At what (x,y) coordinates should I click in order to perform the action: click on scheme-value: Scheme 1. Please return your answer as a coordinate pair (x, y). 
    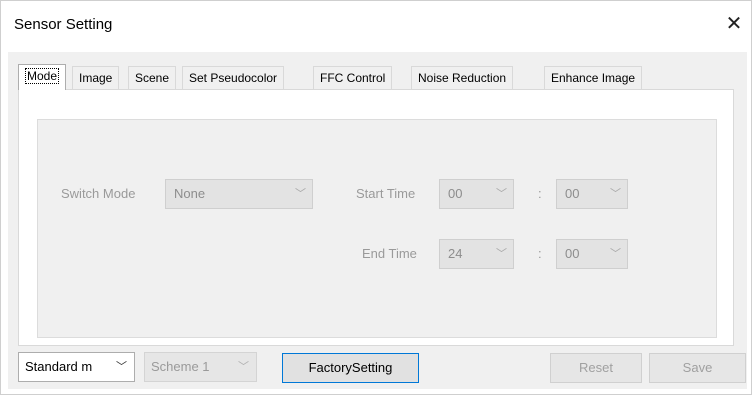
    Looking at the image, I should click on (180, 366).